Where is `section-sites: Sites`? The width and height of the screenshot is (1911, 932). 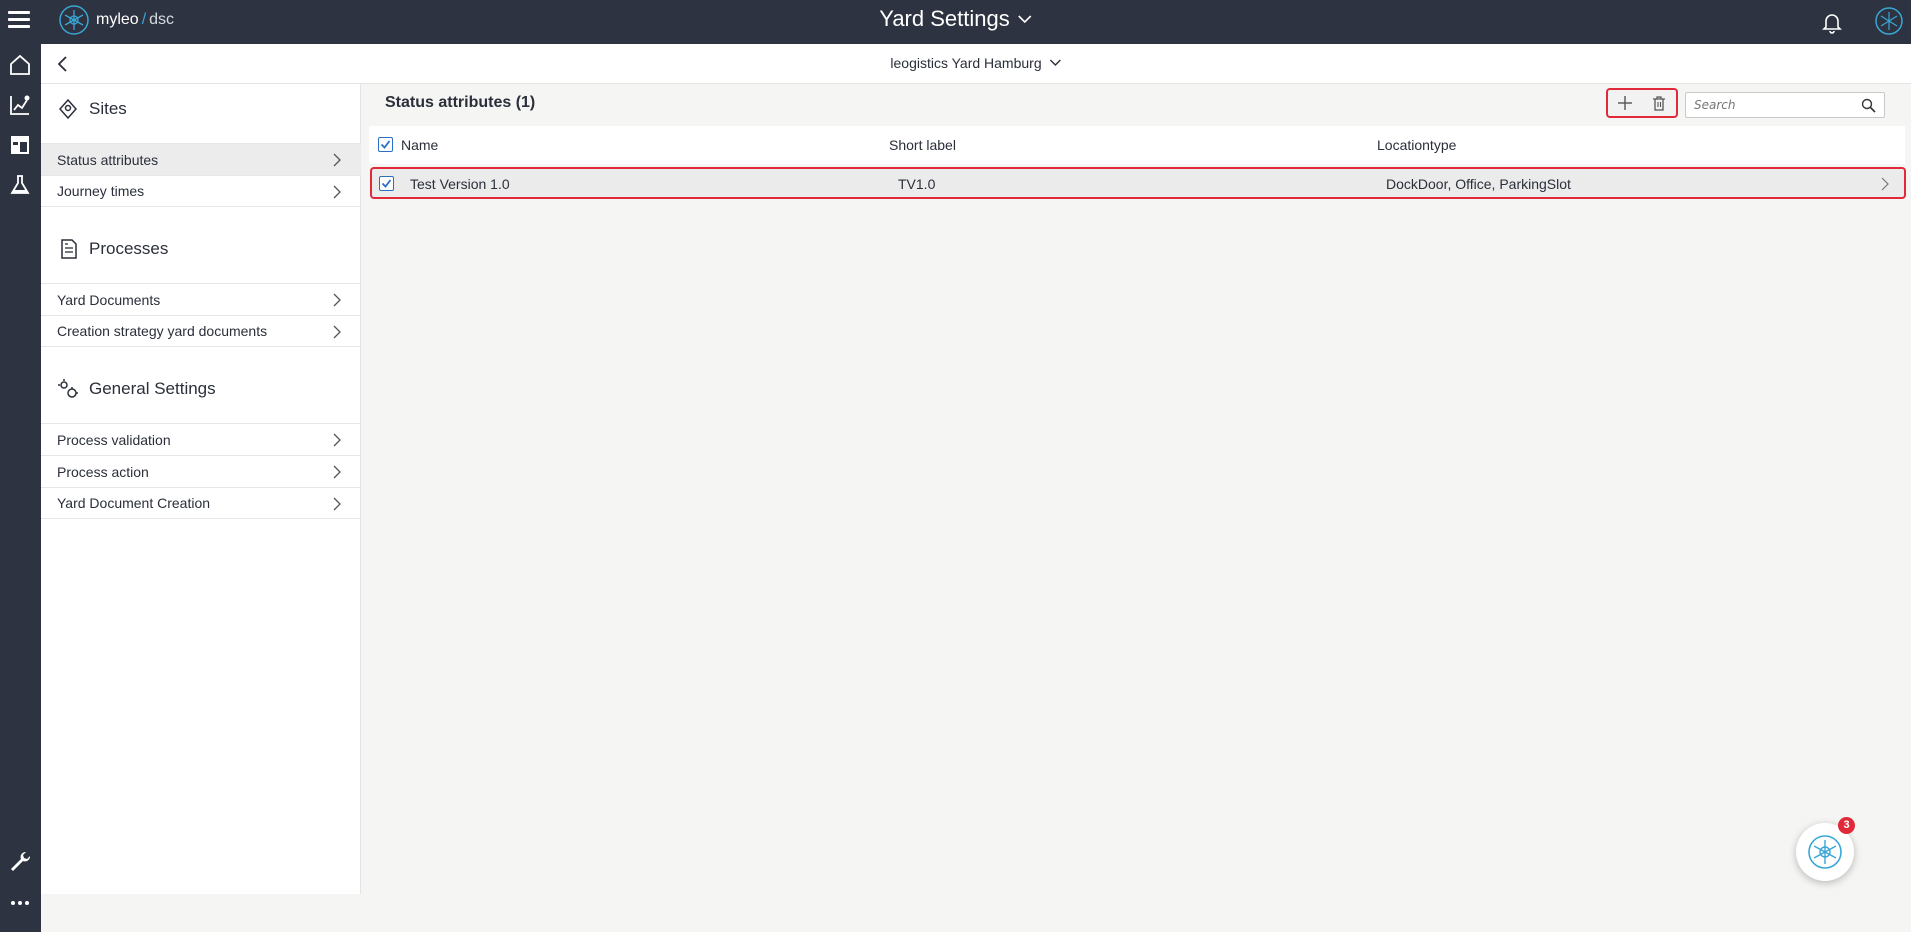
section-sites: Sites is located at coordinates (92, 109).